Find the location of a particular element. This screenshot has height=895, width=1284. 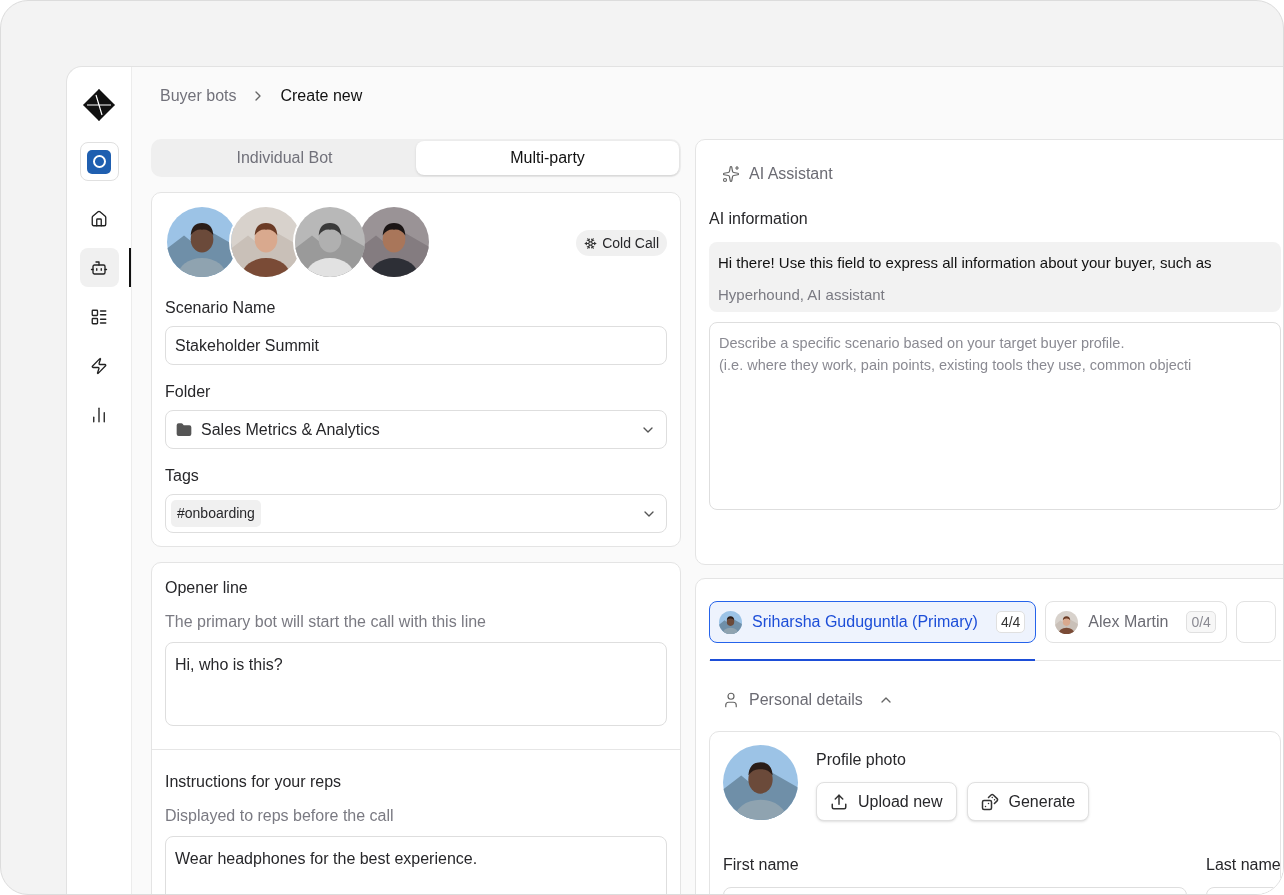

list-icon is located at coordinates (99, 316).